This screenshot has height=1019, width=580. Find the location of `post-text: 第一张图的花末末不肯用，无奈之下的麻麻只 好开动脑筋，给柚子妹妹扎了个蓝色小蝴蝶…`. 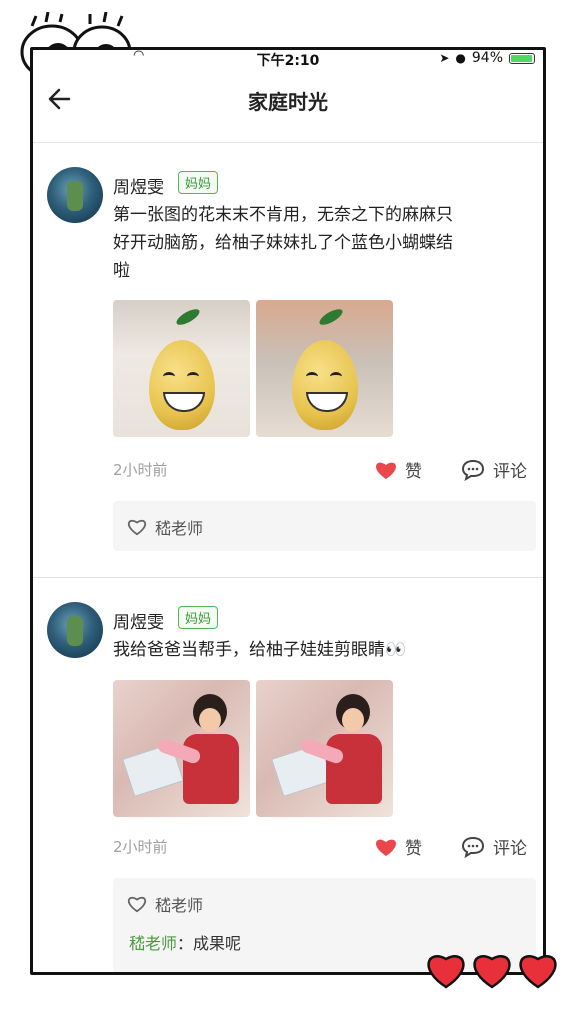

post-text: 第一张图的花末末不肯用，无奈之下的麻麻只 好开动脑筋，给柚子妹妹扎了个蓝色小蝴蝶… is located at coordinates (323, 243).